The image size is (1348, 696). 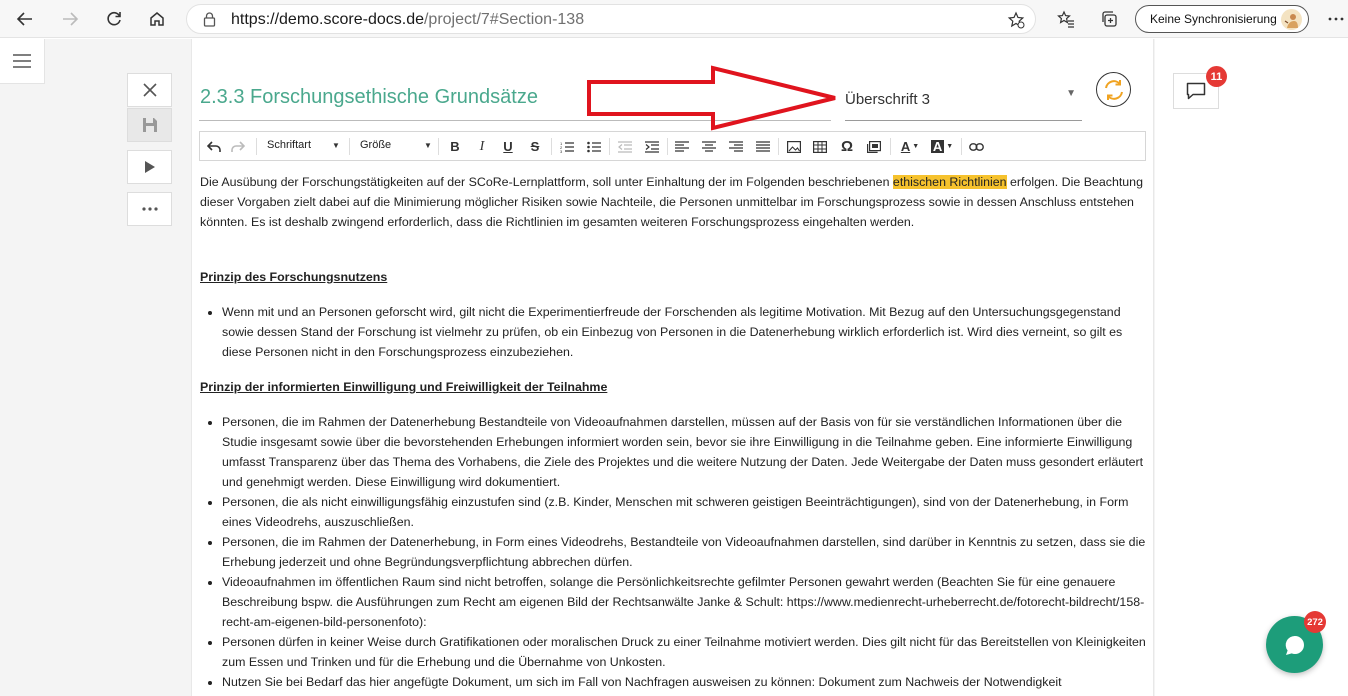 I want to click on text-color-button: A ▼, so click(x=910, y=146).